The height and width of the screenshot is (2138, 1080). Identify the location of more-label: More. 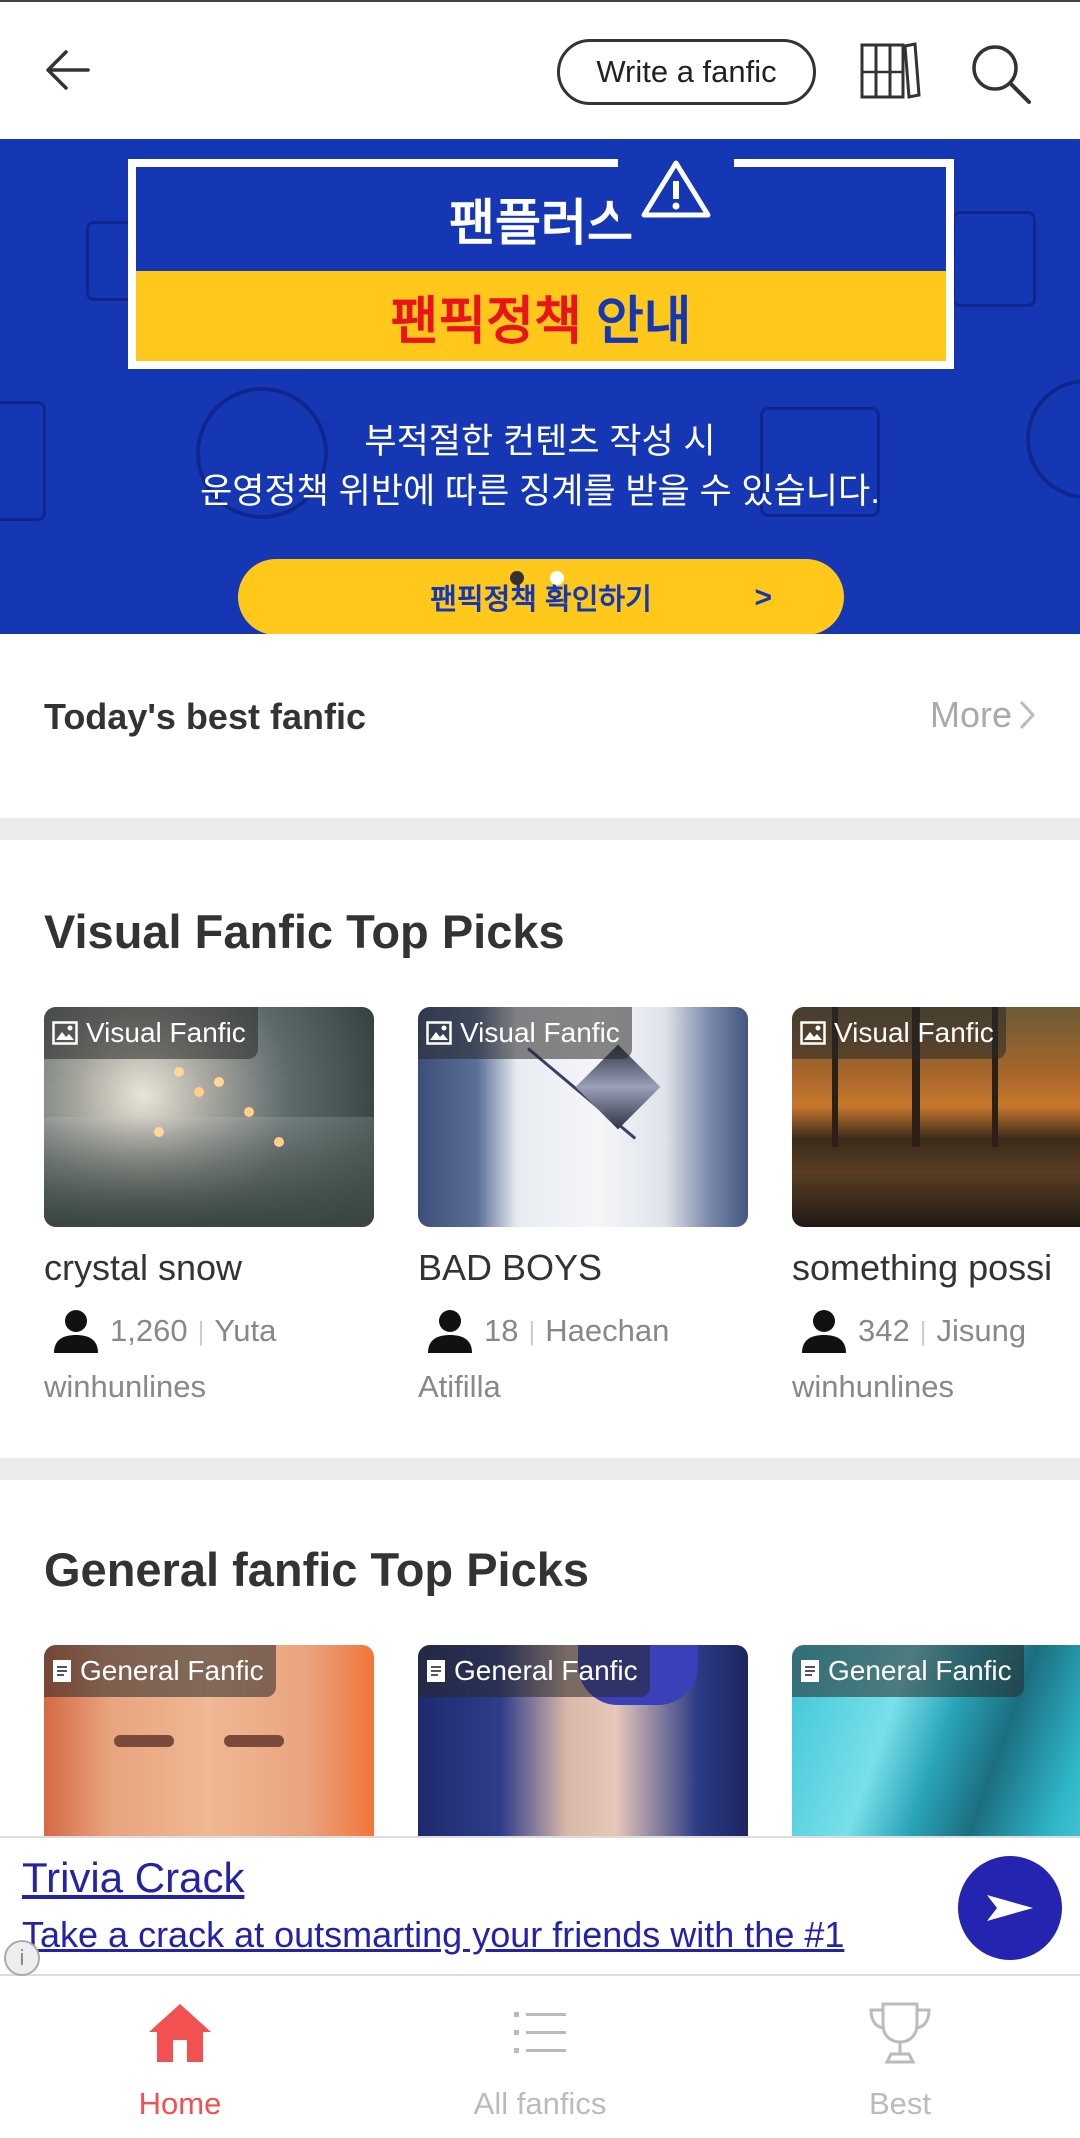
(970, 714).